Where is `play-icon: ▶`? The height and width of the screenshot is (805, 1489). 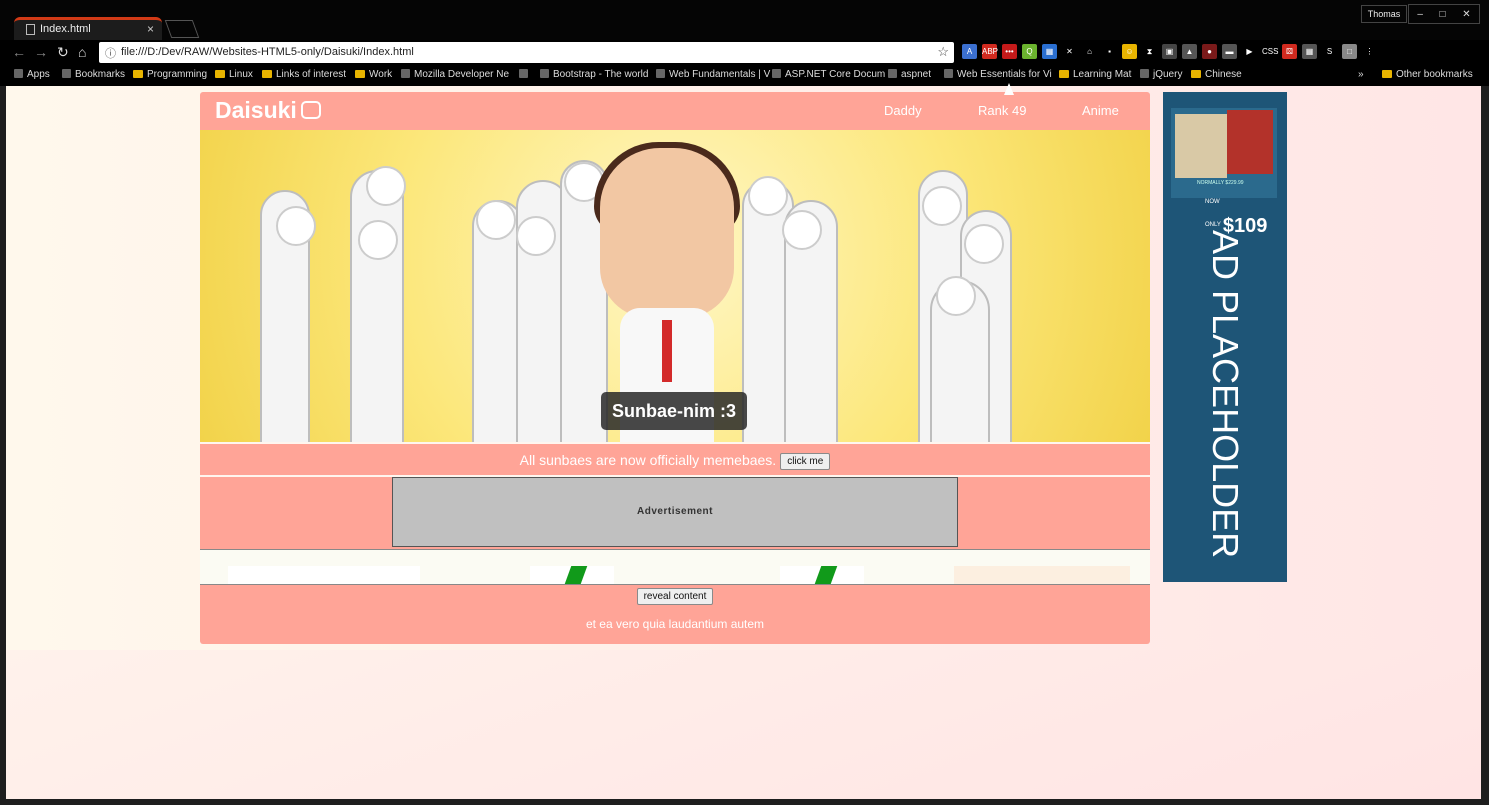
play-icon: ▶ is located at coordinates (1249, 51).